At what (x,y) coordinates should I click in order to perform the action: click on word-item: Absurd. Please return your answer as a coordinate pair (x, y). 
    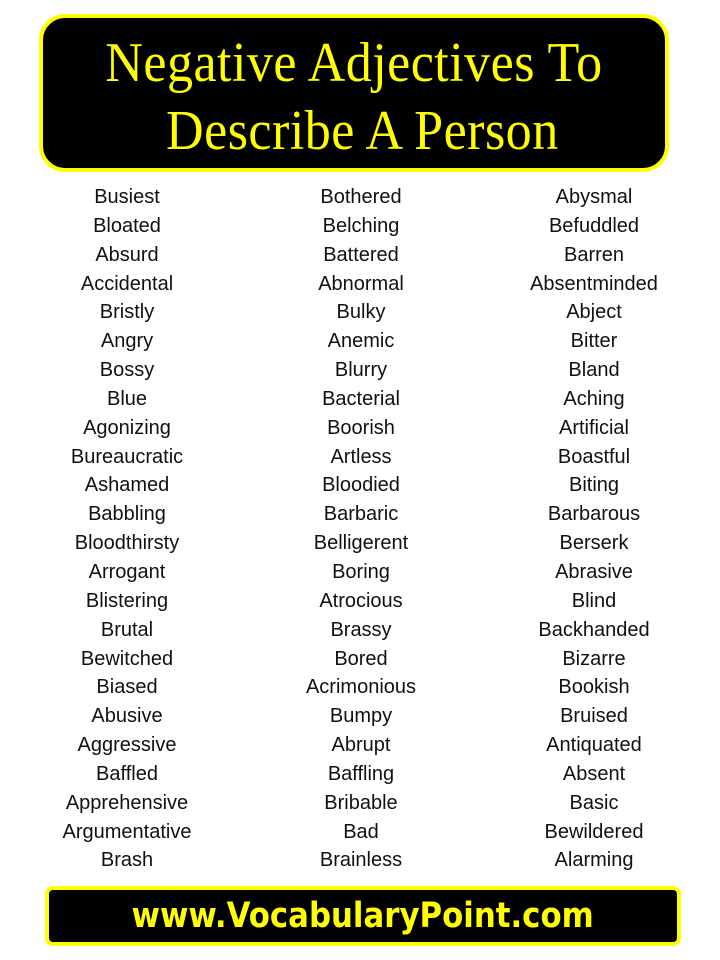
    Looking at the image, I should click on (127, 254).